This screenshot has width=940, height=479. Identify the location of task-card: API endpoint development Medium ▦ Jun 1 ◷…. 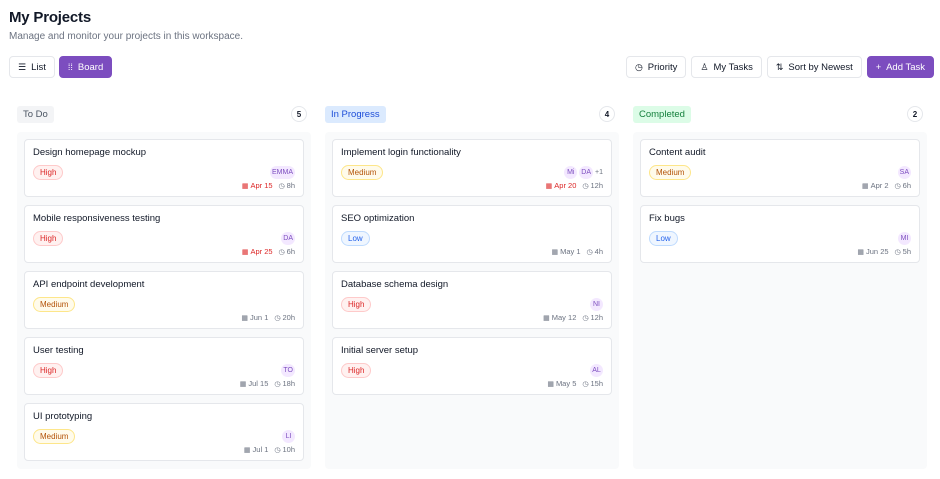
(164, 300).